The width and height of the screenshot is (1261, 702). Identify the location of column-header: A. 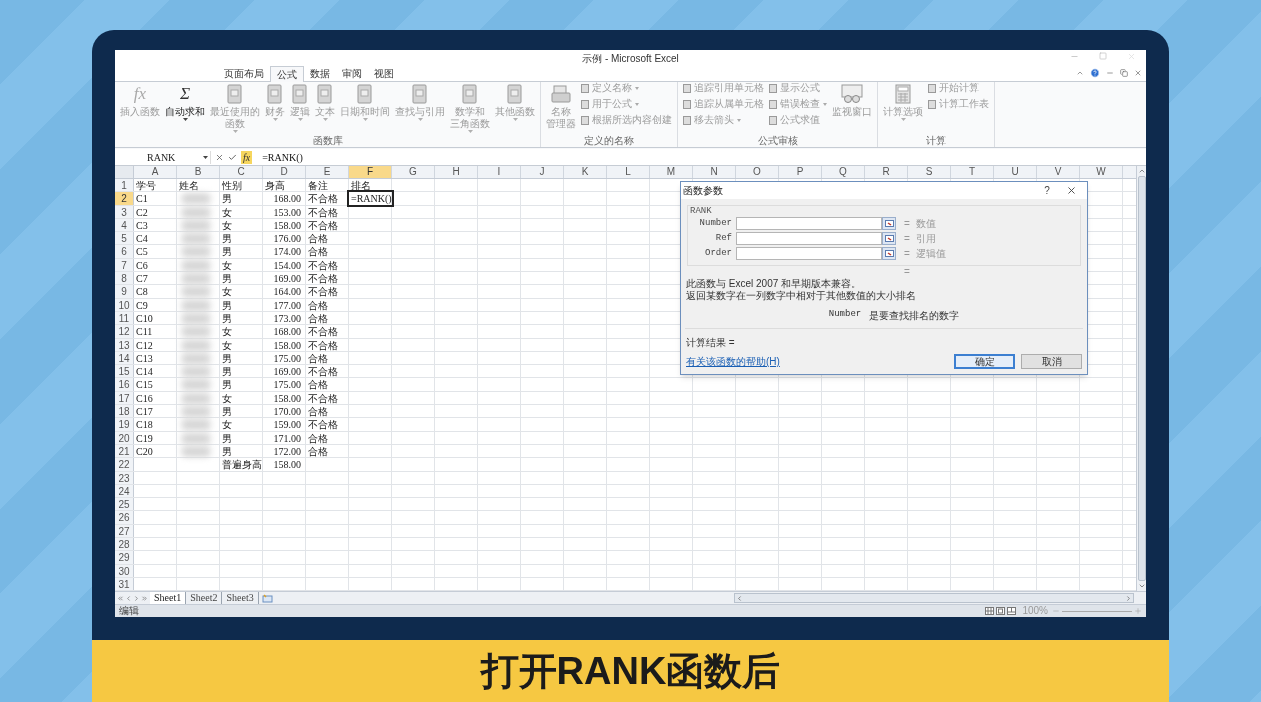
(155, 172).